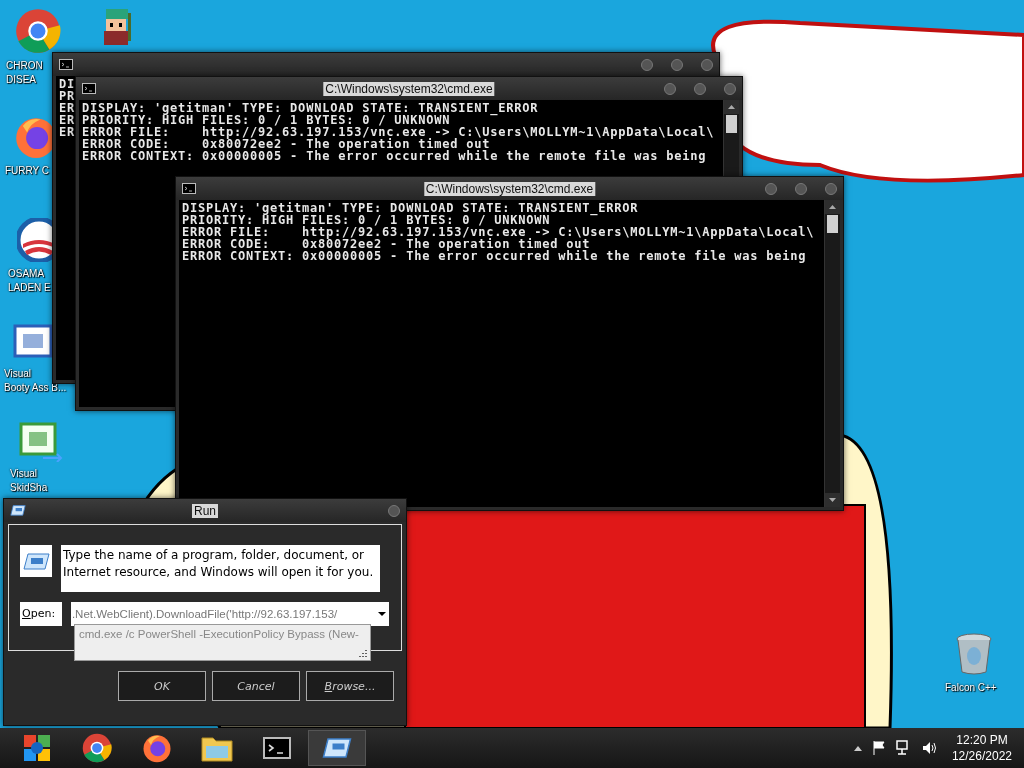  Describe the element at coordinates (982, 740) in the screenshot. I see `time-text: 12:20 PM` at that location.